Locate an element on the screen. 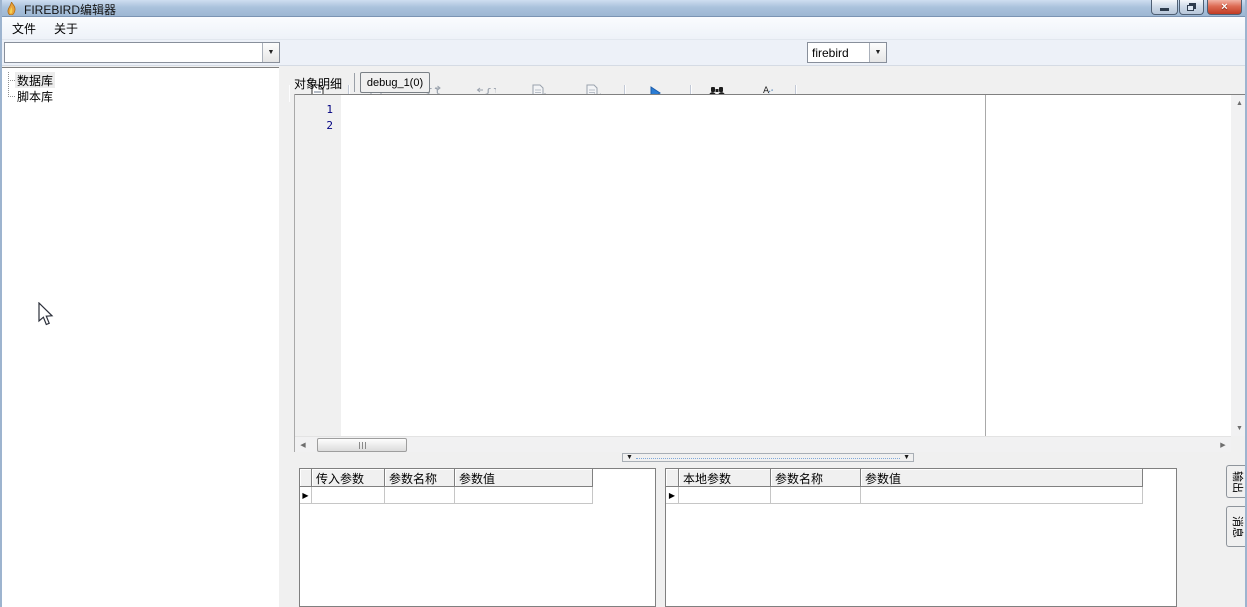 This screenshot has height=607, width=1247. local-params-grid: 本地参数 参数名称 参数值 ▶ is located at coordinates (921, 537).